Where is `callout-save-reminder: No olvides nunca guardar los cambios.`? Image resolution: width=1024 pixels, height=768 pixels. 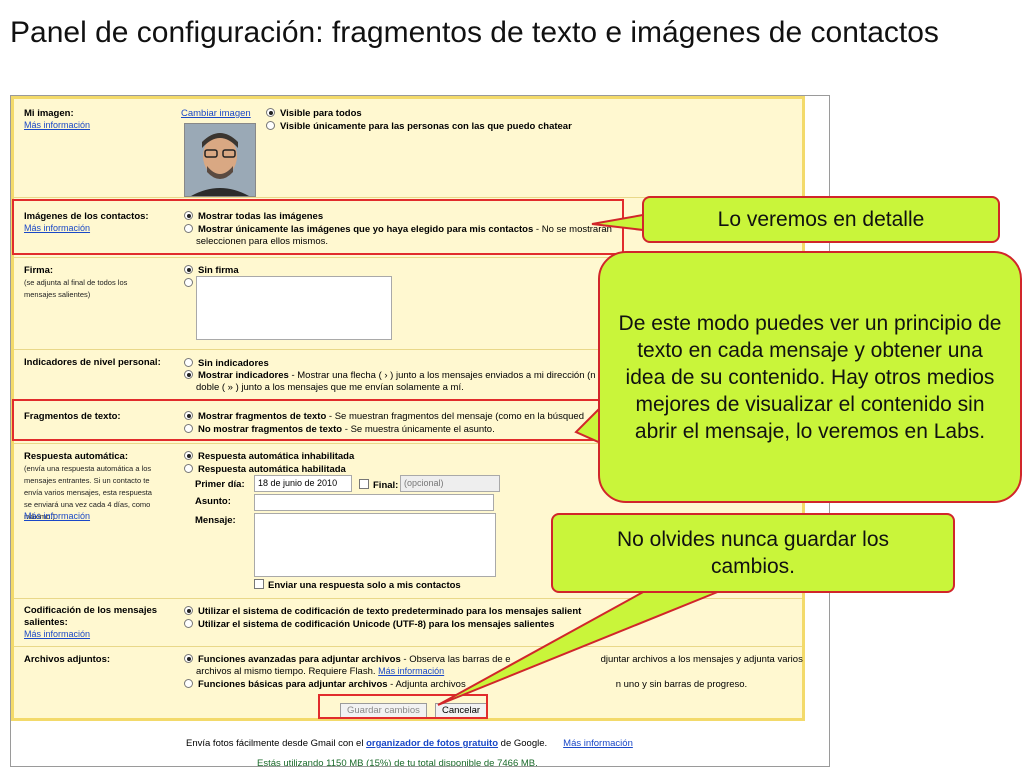
callout-save-reminder: No olvides nunca guardar los cambios. is located at coordinates (753, 553).